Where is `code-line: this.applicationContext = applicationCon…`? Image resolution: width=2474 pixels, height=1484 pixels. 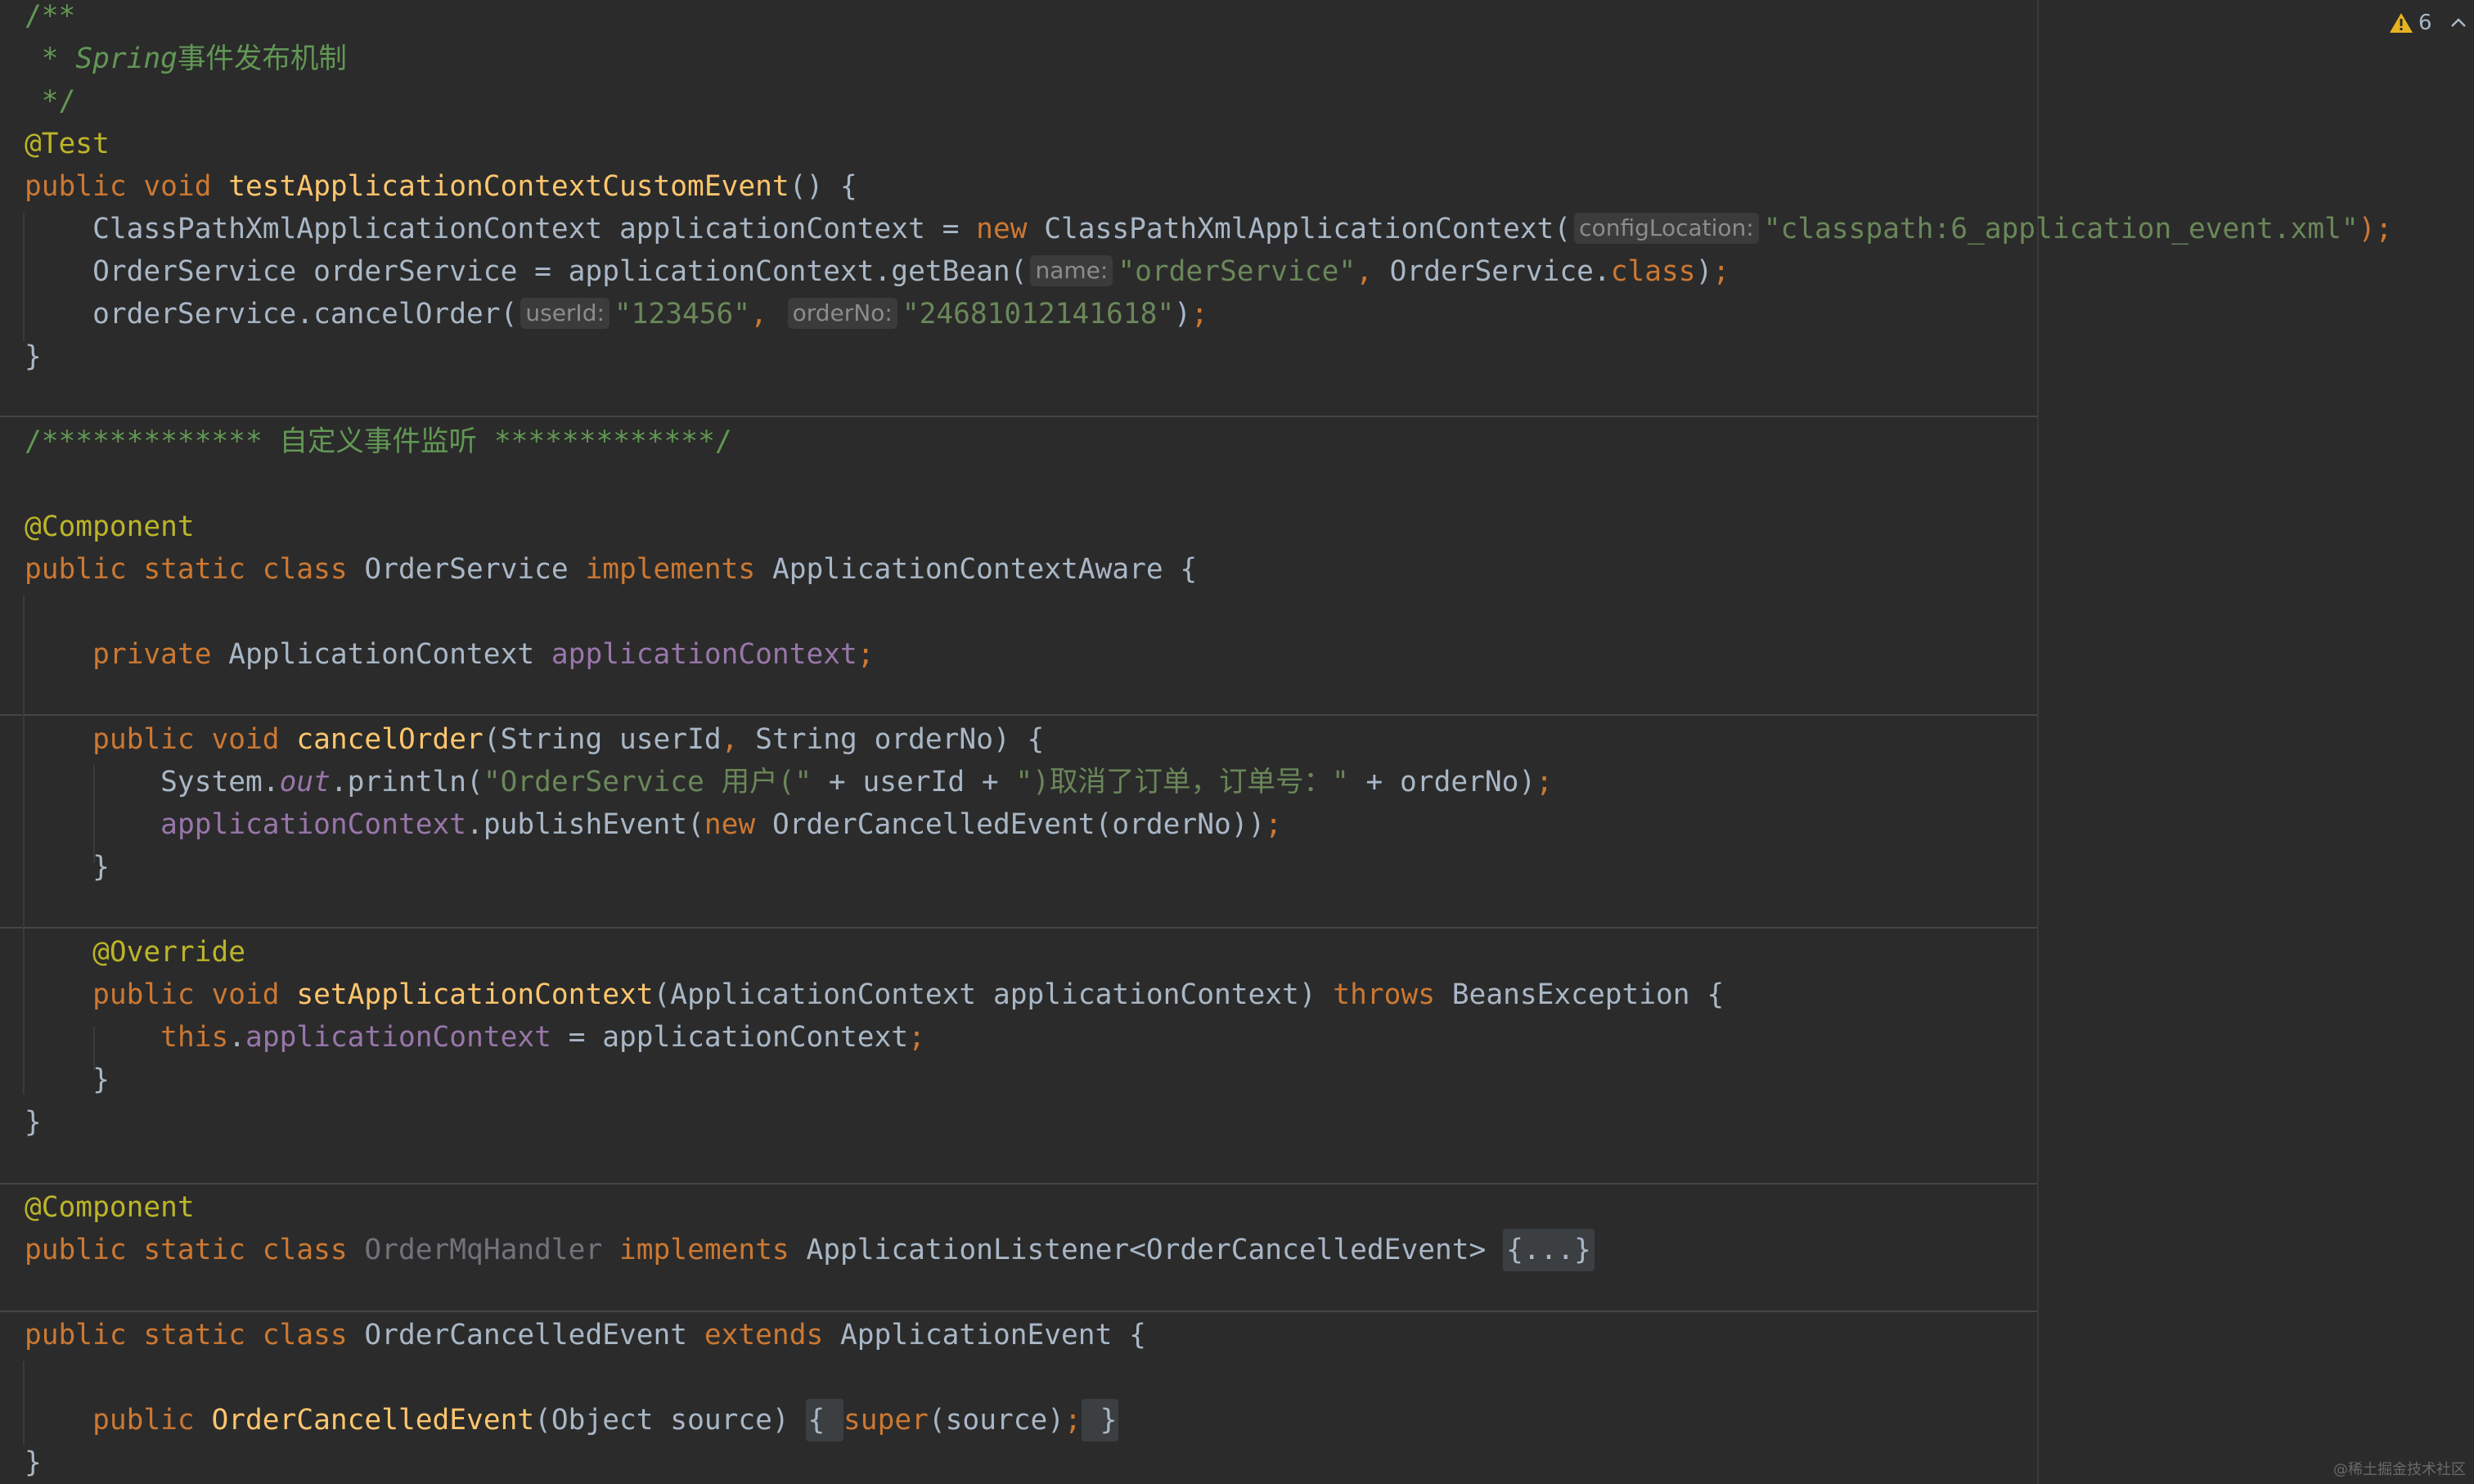 code-line: this.applicationContext = applicationCon… is located at coordinates (475, 1037).